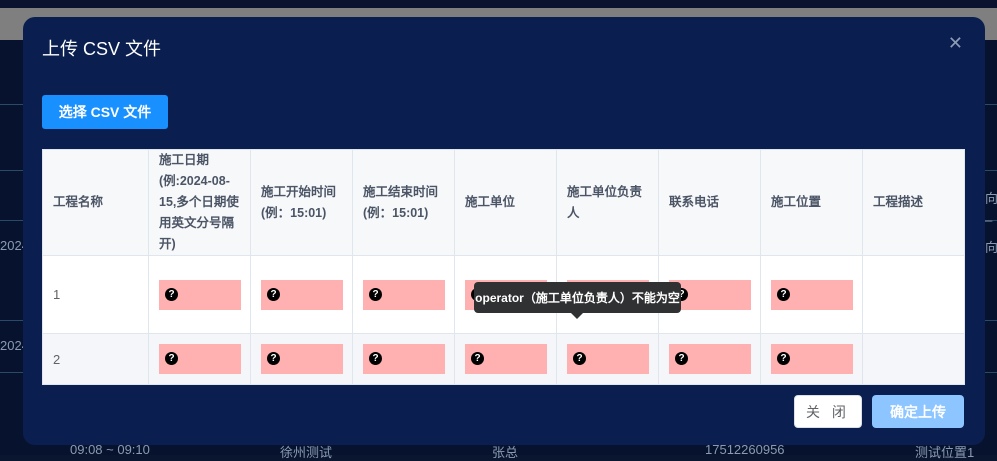 The image size is (997, 461). What do you see at coordinates (913, 202) in the screenshot?
I see `column-header: 工程描述` at bounding box center [913, 202].